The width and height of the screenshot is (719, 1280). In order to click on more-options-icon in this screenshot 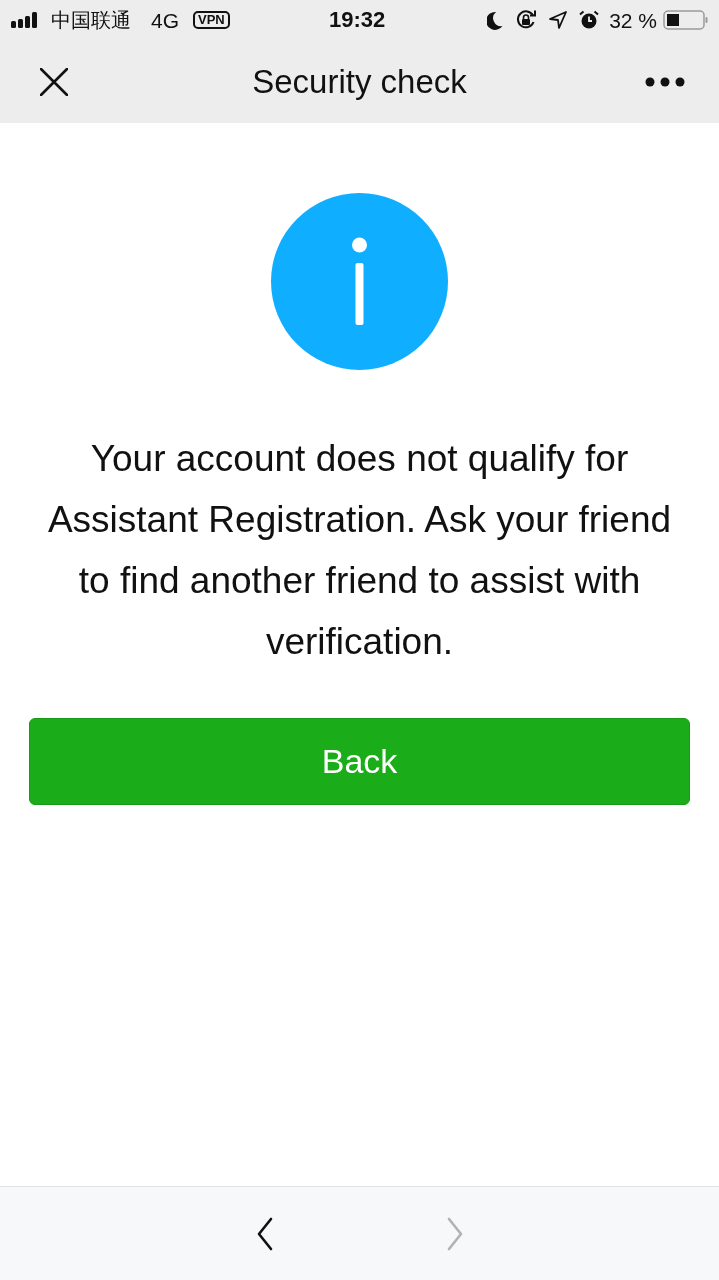, I will do `click(665, 81)`.